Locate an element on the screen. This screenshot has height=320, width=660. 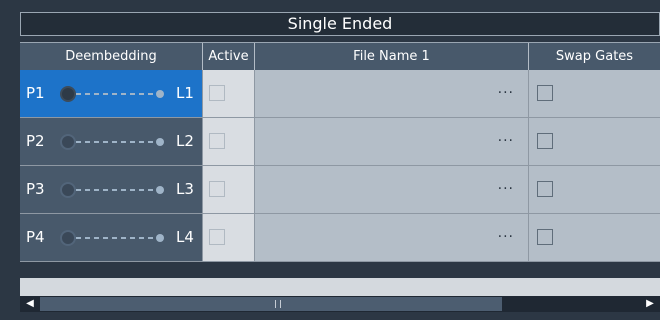
port-label: P2 is located at coordinates (35, 141).